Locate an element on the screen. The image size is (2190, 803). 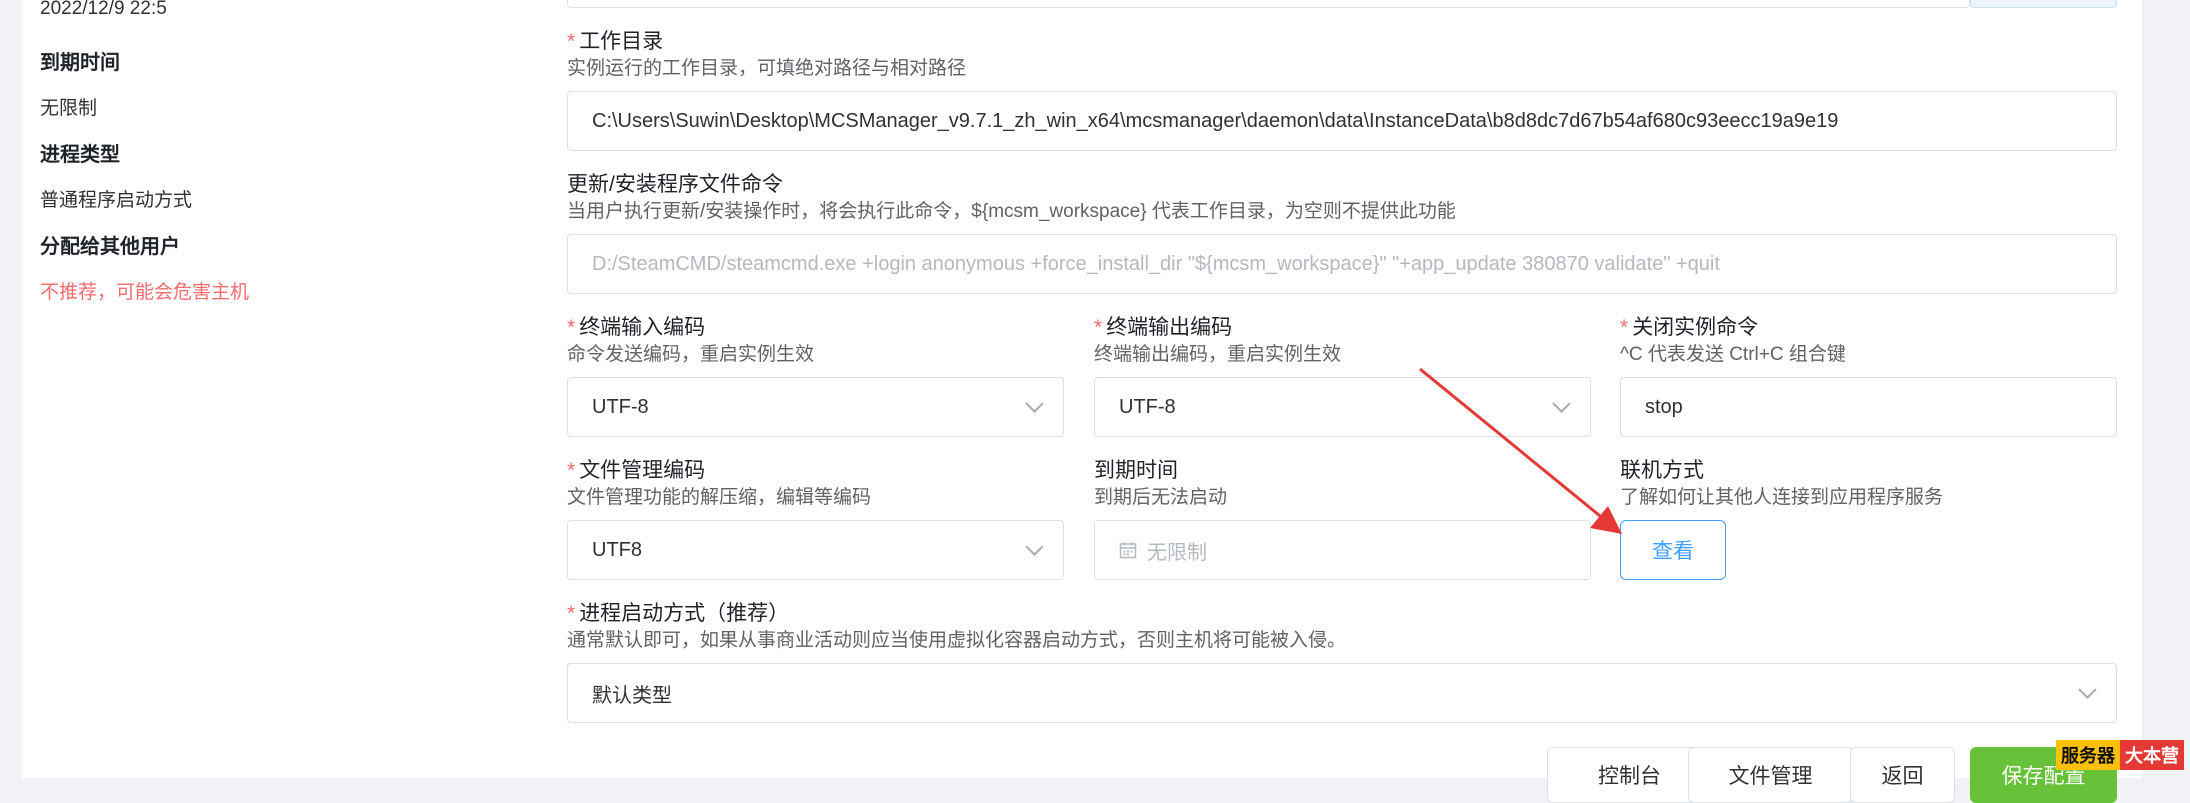
process-mode-label: * 进程启动方式（推荐） is located at coordinates (678, 613).